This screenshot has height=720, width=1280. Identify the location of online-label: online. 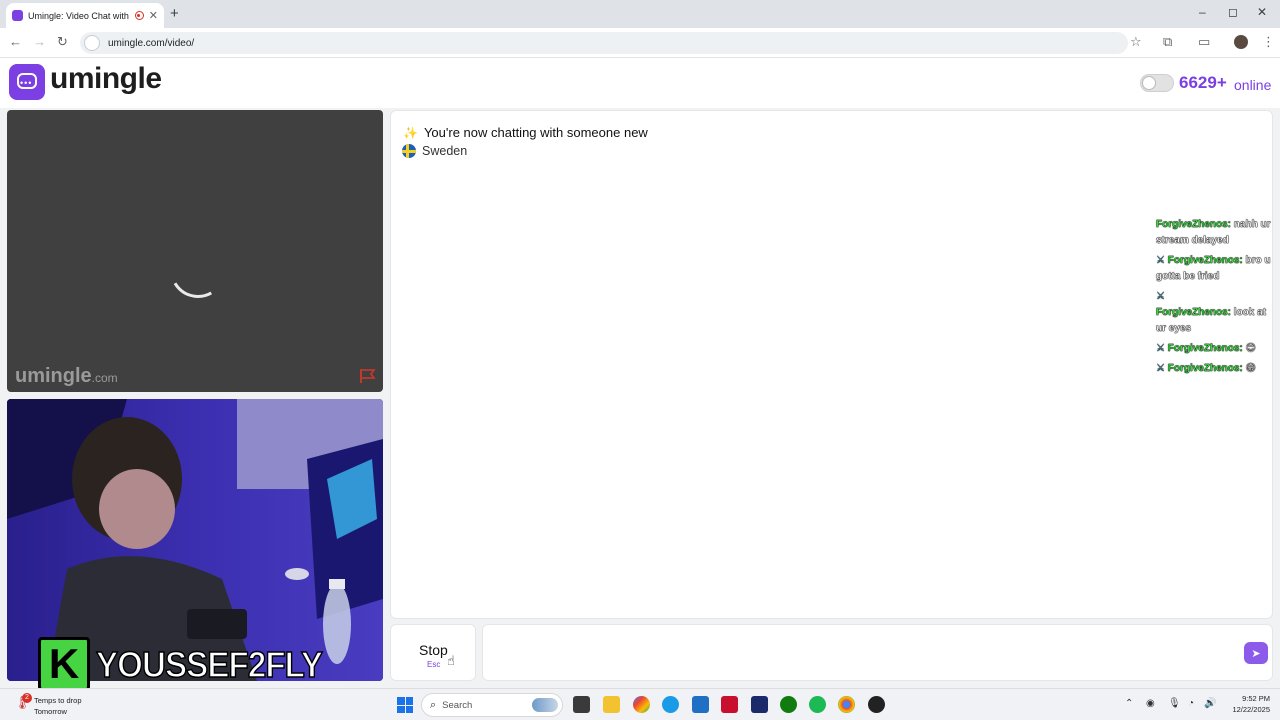
(1253, 85).